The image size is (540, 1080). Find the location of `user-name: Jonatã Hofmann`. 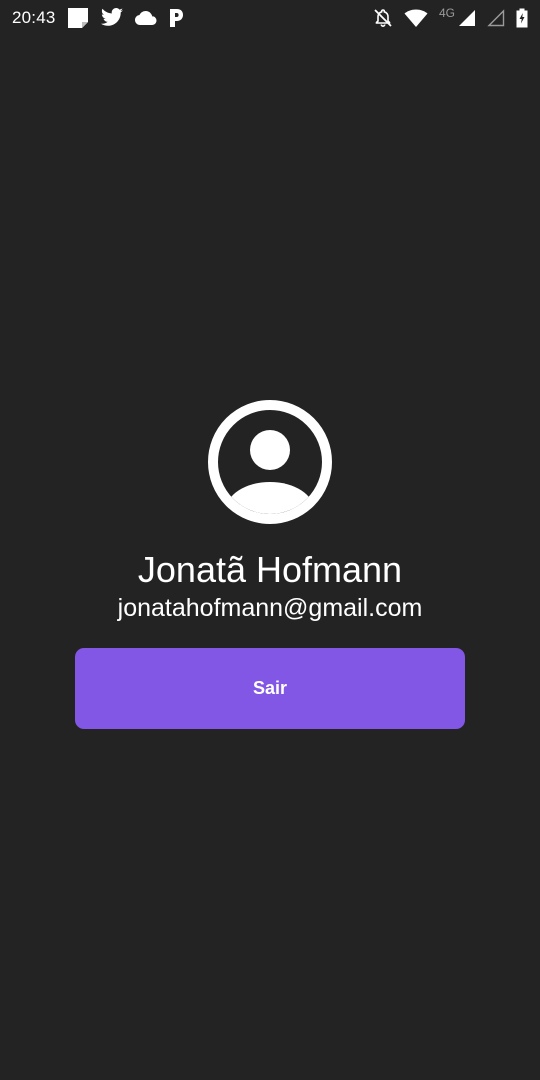

user-name: Jonatã Hofmann is located at coordinates (270, 569).